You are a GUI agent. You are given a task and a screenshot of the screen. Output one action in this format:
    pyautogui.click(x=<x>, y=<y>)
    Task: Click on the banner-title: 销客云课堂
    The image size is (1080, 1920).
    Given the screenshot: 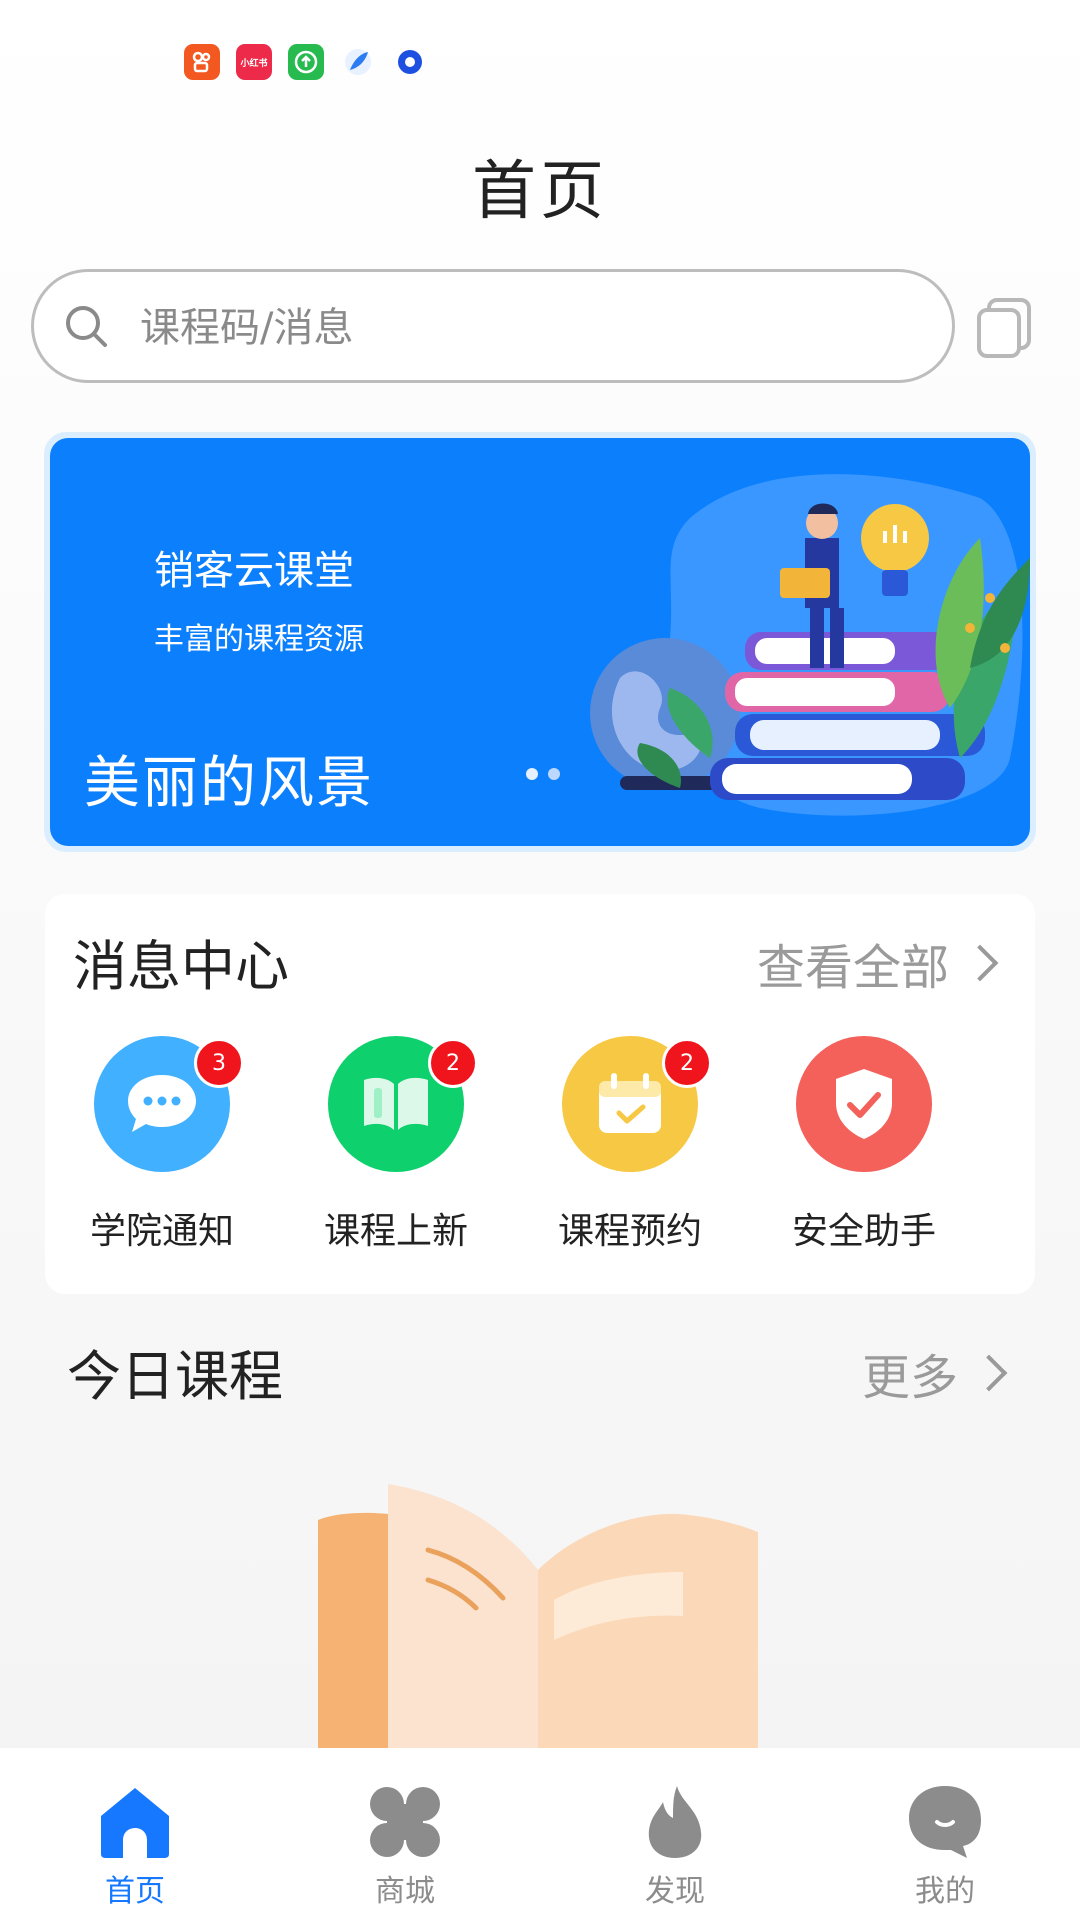 What is the action you would take?
    pyautogui.click(x=254, y=571)
    